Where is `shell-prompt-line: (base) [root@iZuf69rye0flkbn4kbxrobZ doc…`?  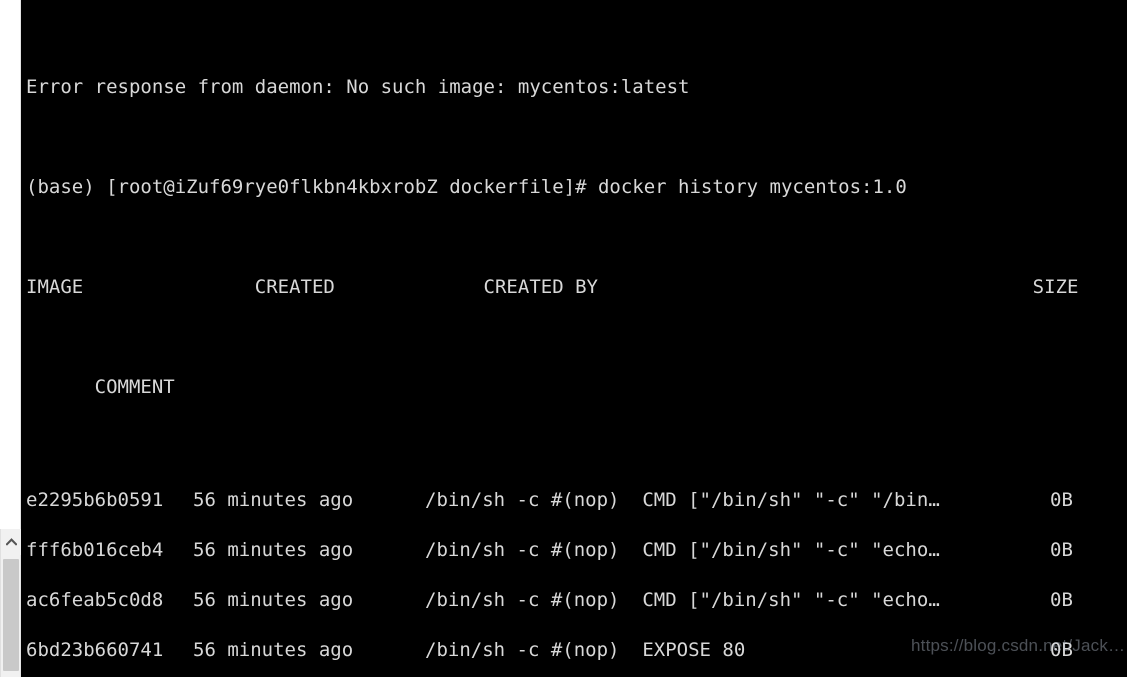 shell-prompt-line: (base) [root@iZuf69rye0flkbn4kbxrobZ doc… is located at coordinates (466, 187).